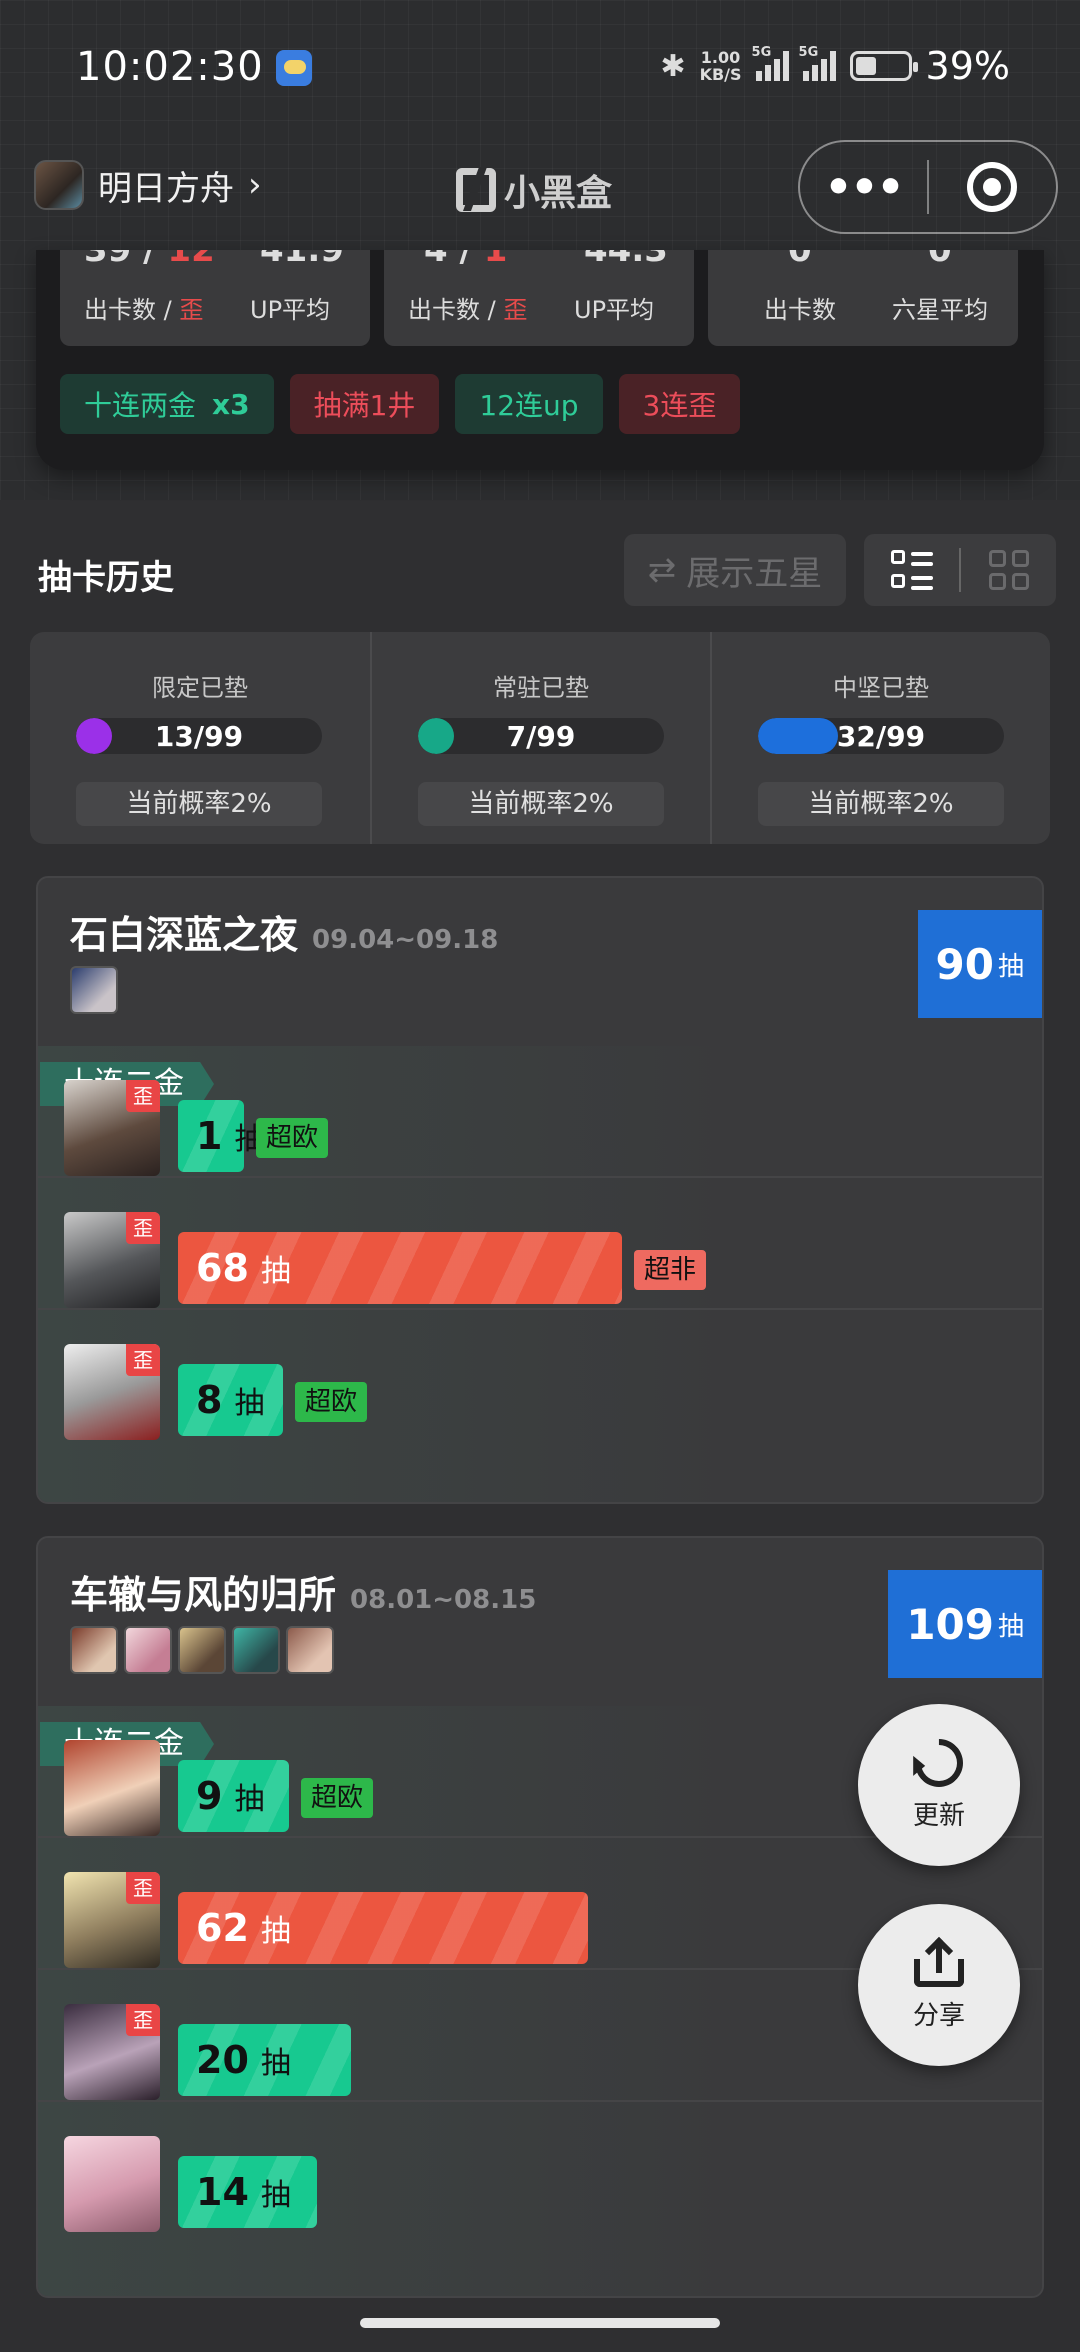  What do you see at coordinates (540, 70) in the screenshot?
I see `status-bar: 10:02:30 ✱ 1.00 KB/S 5G 5G 39%` at bounding box center [540, 70].